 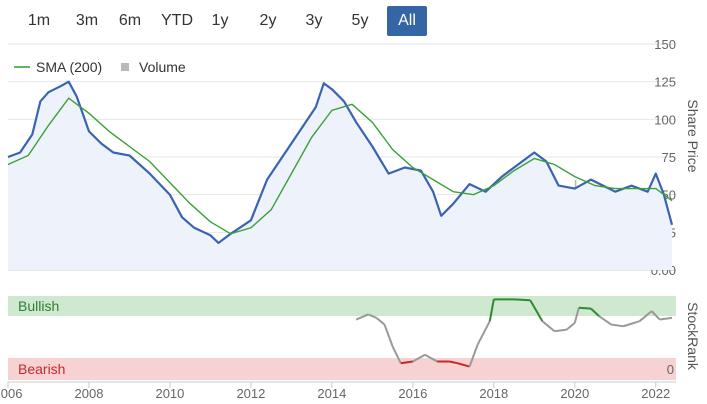 What do you see at coordinates (670, 369) in the screenshot?
I see `rank-tick-label: 0` at bounding box center [670, 369].